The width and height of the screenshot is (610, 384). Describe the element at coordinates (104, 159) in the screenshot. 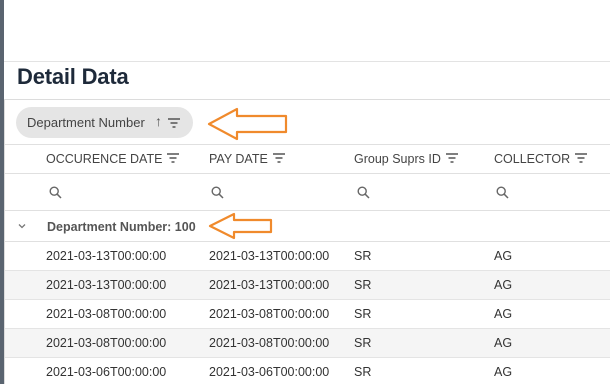

I see `column-header-label: OCCURENCE DATE` at that location.